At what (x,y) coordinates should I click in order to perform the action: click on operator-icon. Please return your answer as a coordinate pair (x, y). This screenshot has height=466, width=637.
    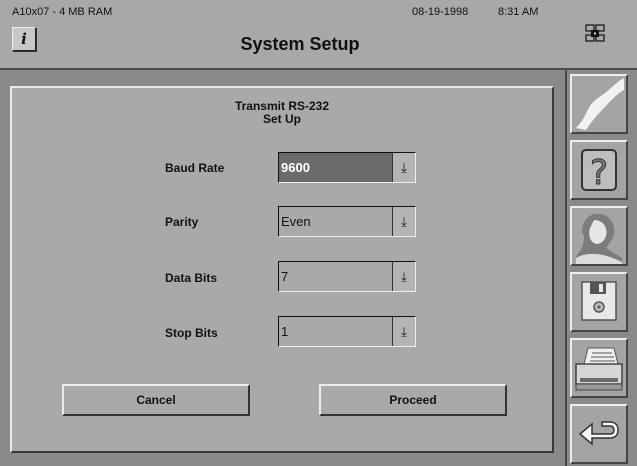
    Looking at the image, I should click on (599, 238).